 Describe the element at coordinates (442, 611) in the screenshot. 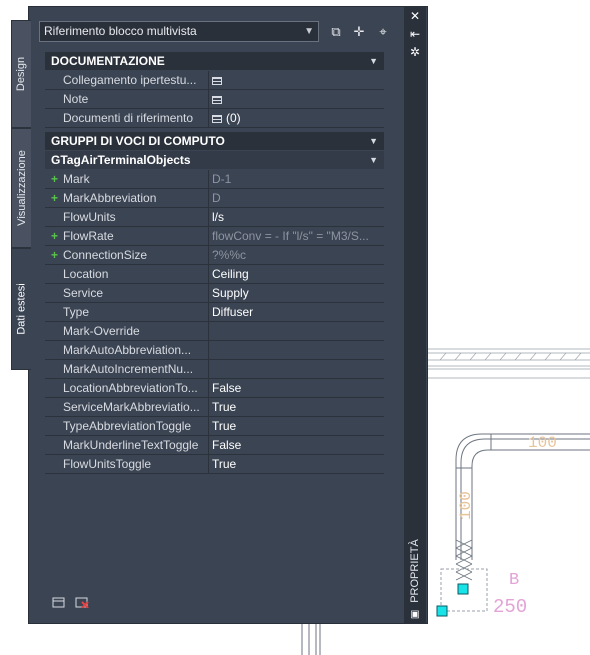

I see `grip-corner` at that location.